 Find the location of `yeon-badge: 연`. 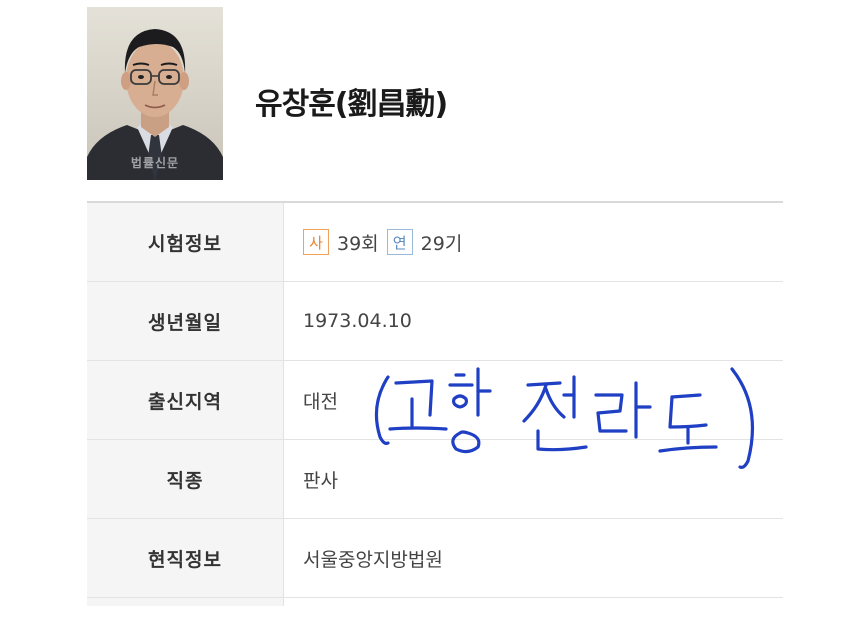

yeon-badge: 연 is located at coordinates (399, 242).